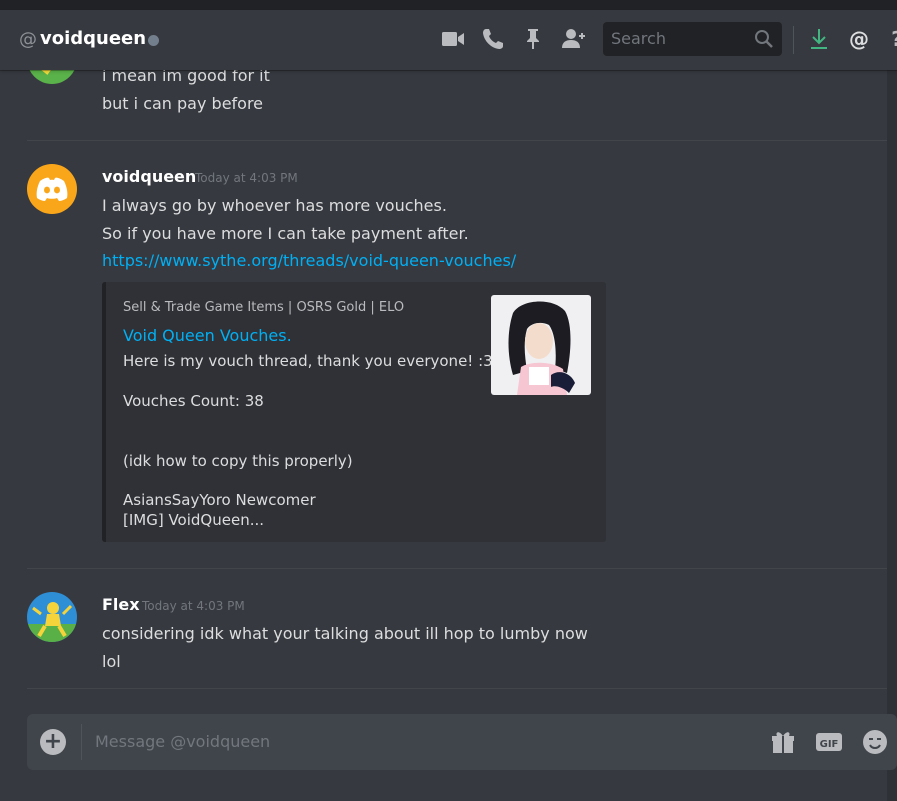 The height and width of the screenshot is (801, 897). Describe the element at coordinates (193, 401) in the screenshot. I see `embed-description: Vouches Count: 38` at that location.